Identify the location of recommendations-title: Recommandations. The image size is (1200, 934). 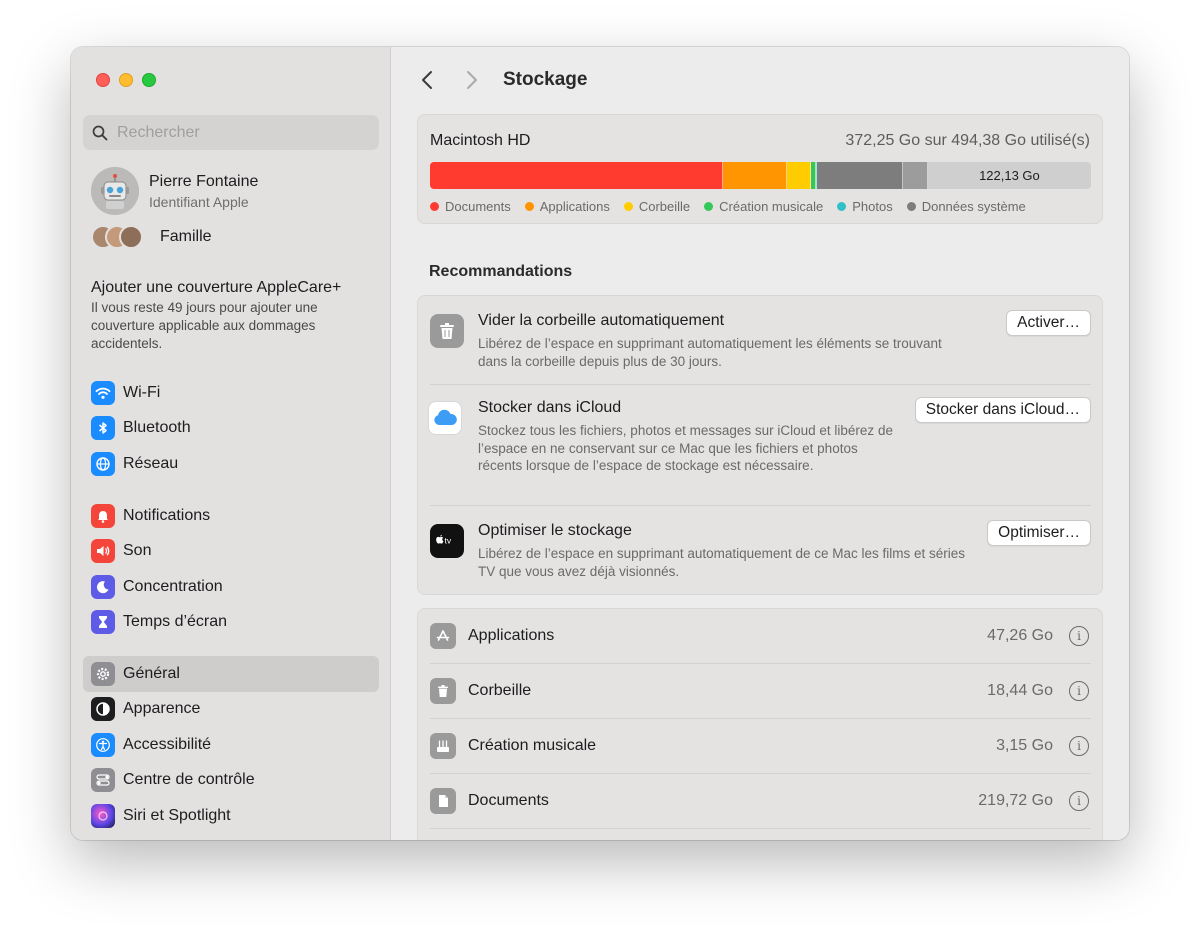
(501, 271).